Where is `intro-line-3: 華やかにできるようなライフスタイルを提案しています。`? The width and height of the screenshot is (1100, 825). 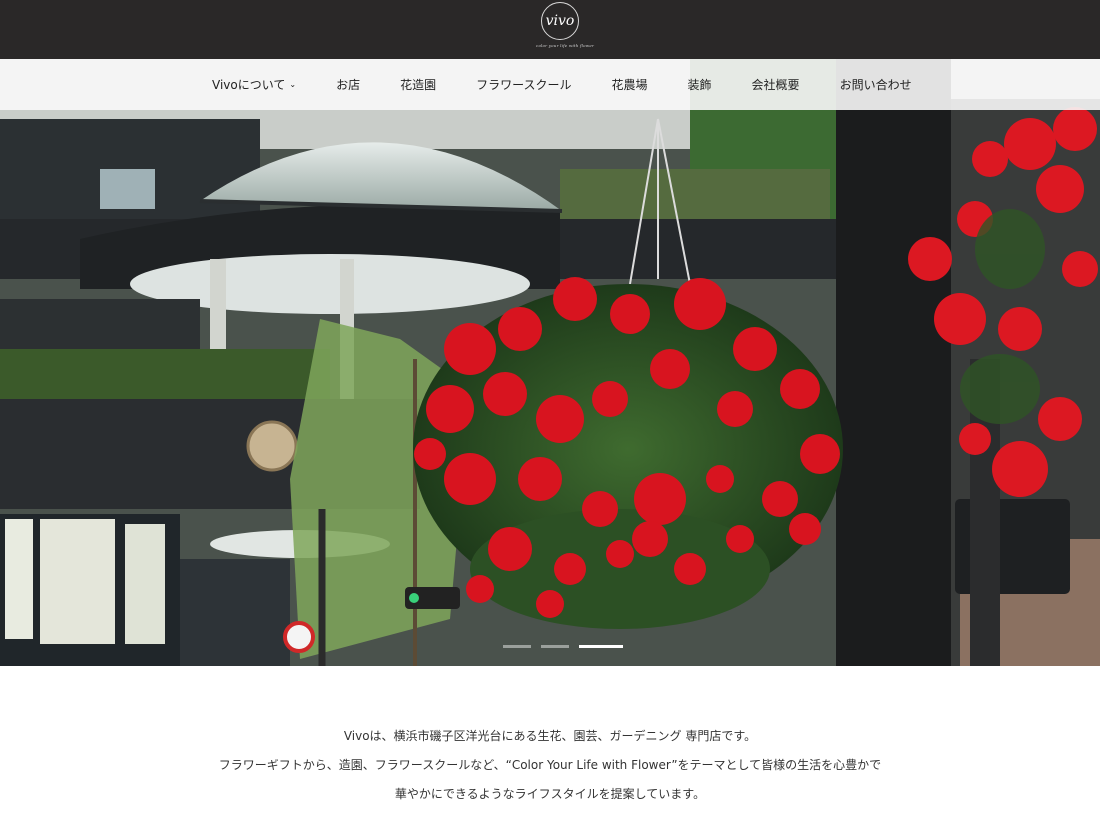
intro-line-3: 華やかにできるようなライフスタイルを提案しています。 is located at coordinates (550, 794).